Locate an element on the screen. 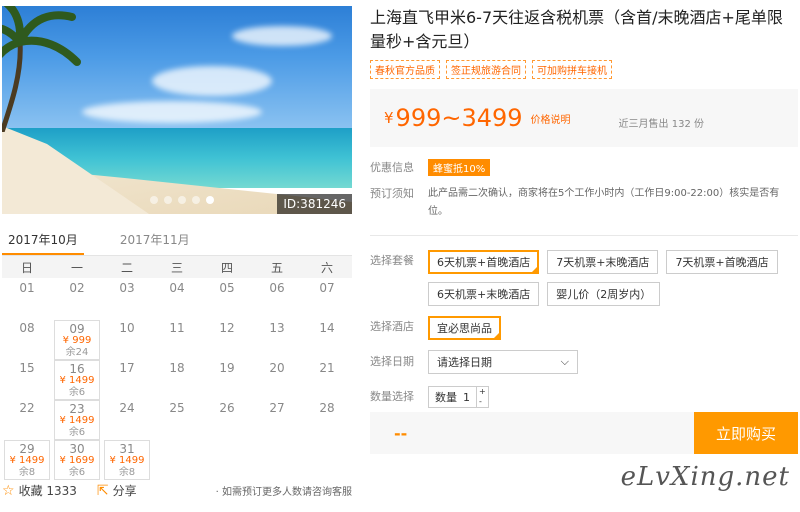 The height and width of the screenshot is (512, 800). quantity-row: 数量选择 数量 1 + - is located at coordinates (584, 397).